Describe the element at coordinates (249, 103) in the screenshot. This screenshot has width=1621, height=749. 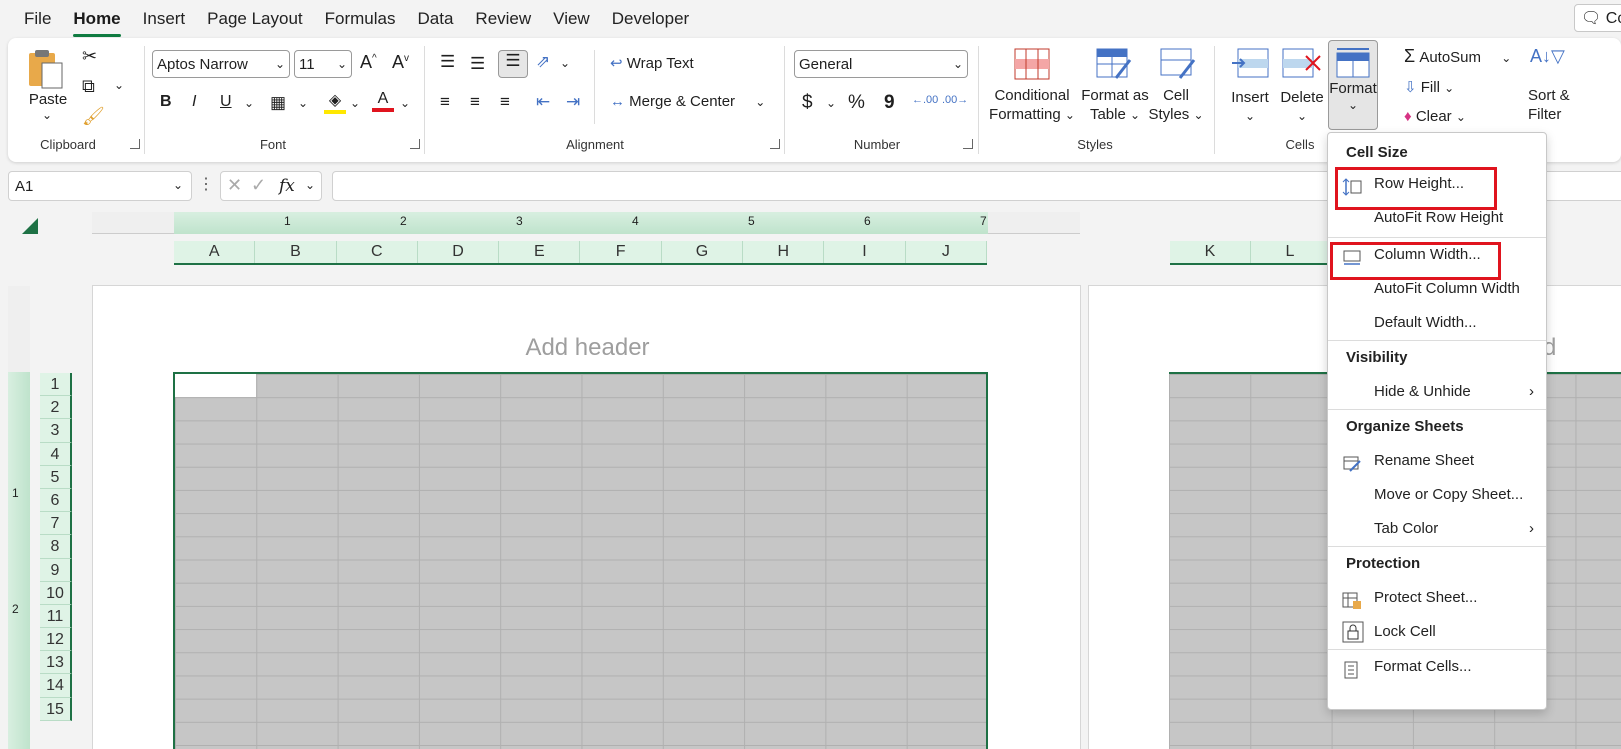
I see `underline-chevron-icon: ⌄` at that location.